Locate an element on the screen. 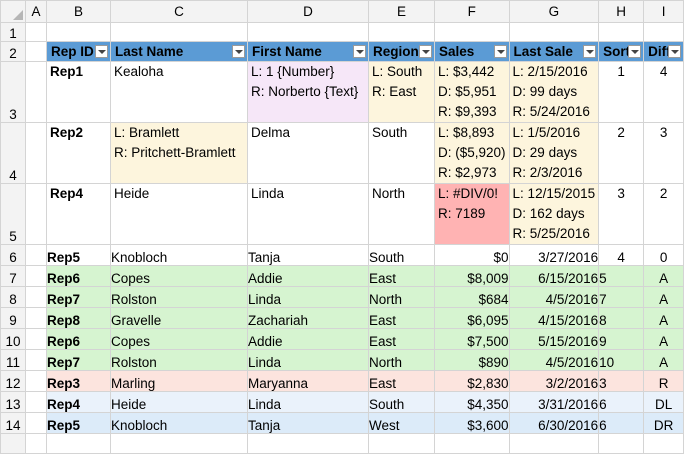 The image size is (695, 454). rep-id-cell: Rep1 is located at coordinates (78, 92).